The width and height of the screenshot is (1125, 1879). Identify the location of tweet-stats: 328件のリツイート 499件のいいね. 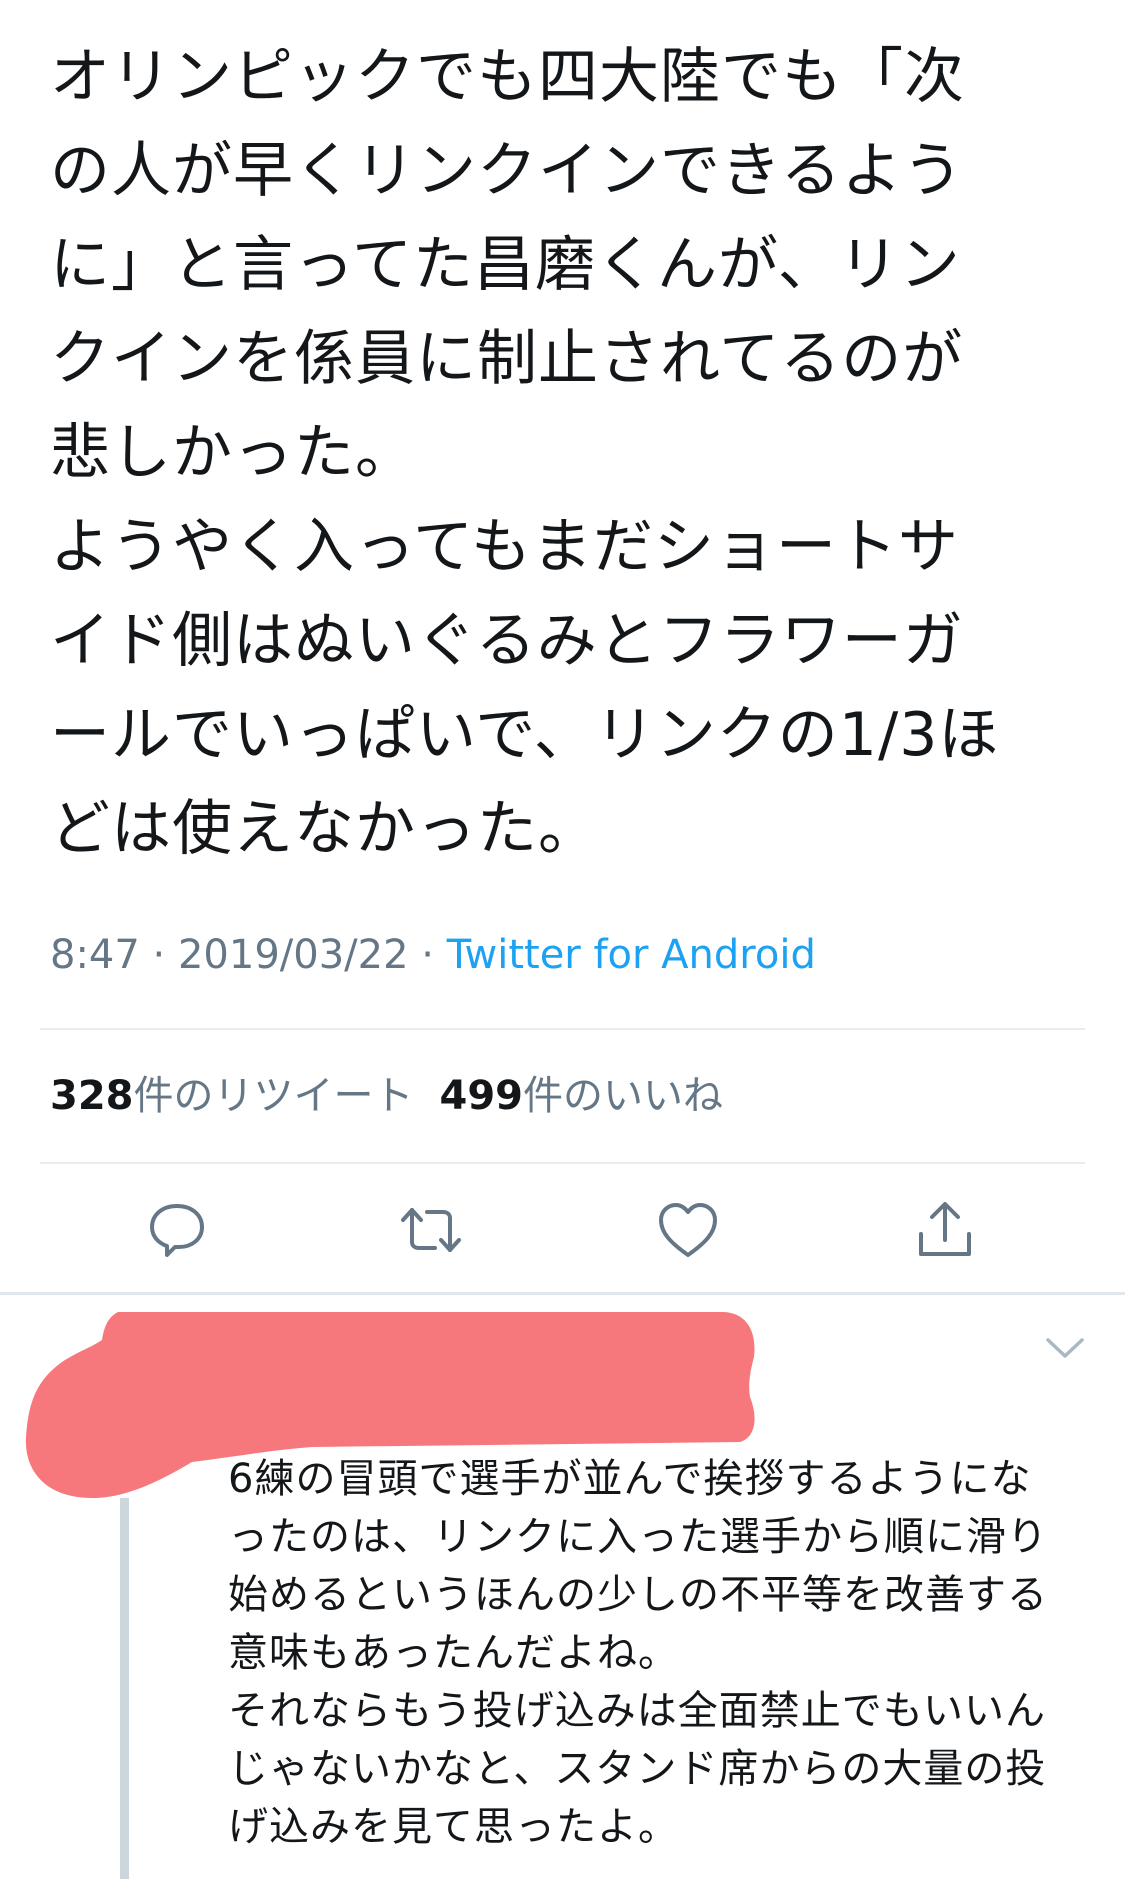
(386, 1096).